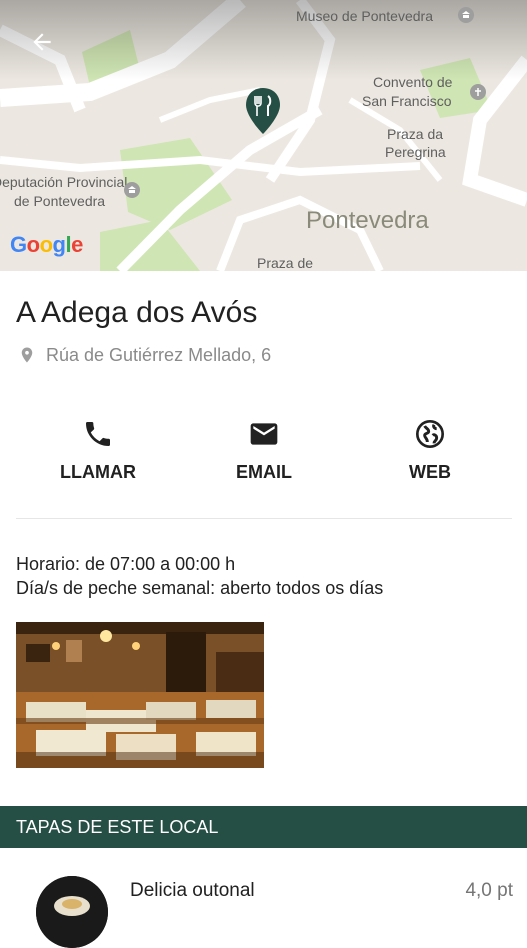 This screenshot has width=527, height=948. What do you see at coordinates (415, 152) in the screenshot?
I see `map-label-praza-2: Peregrina` at bounding box center [415, 152].